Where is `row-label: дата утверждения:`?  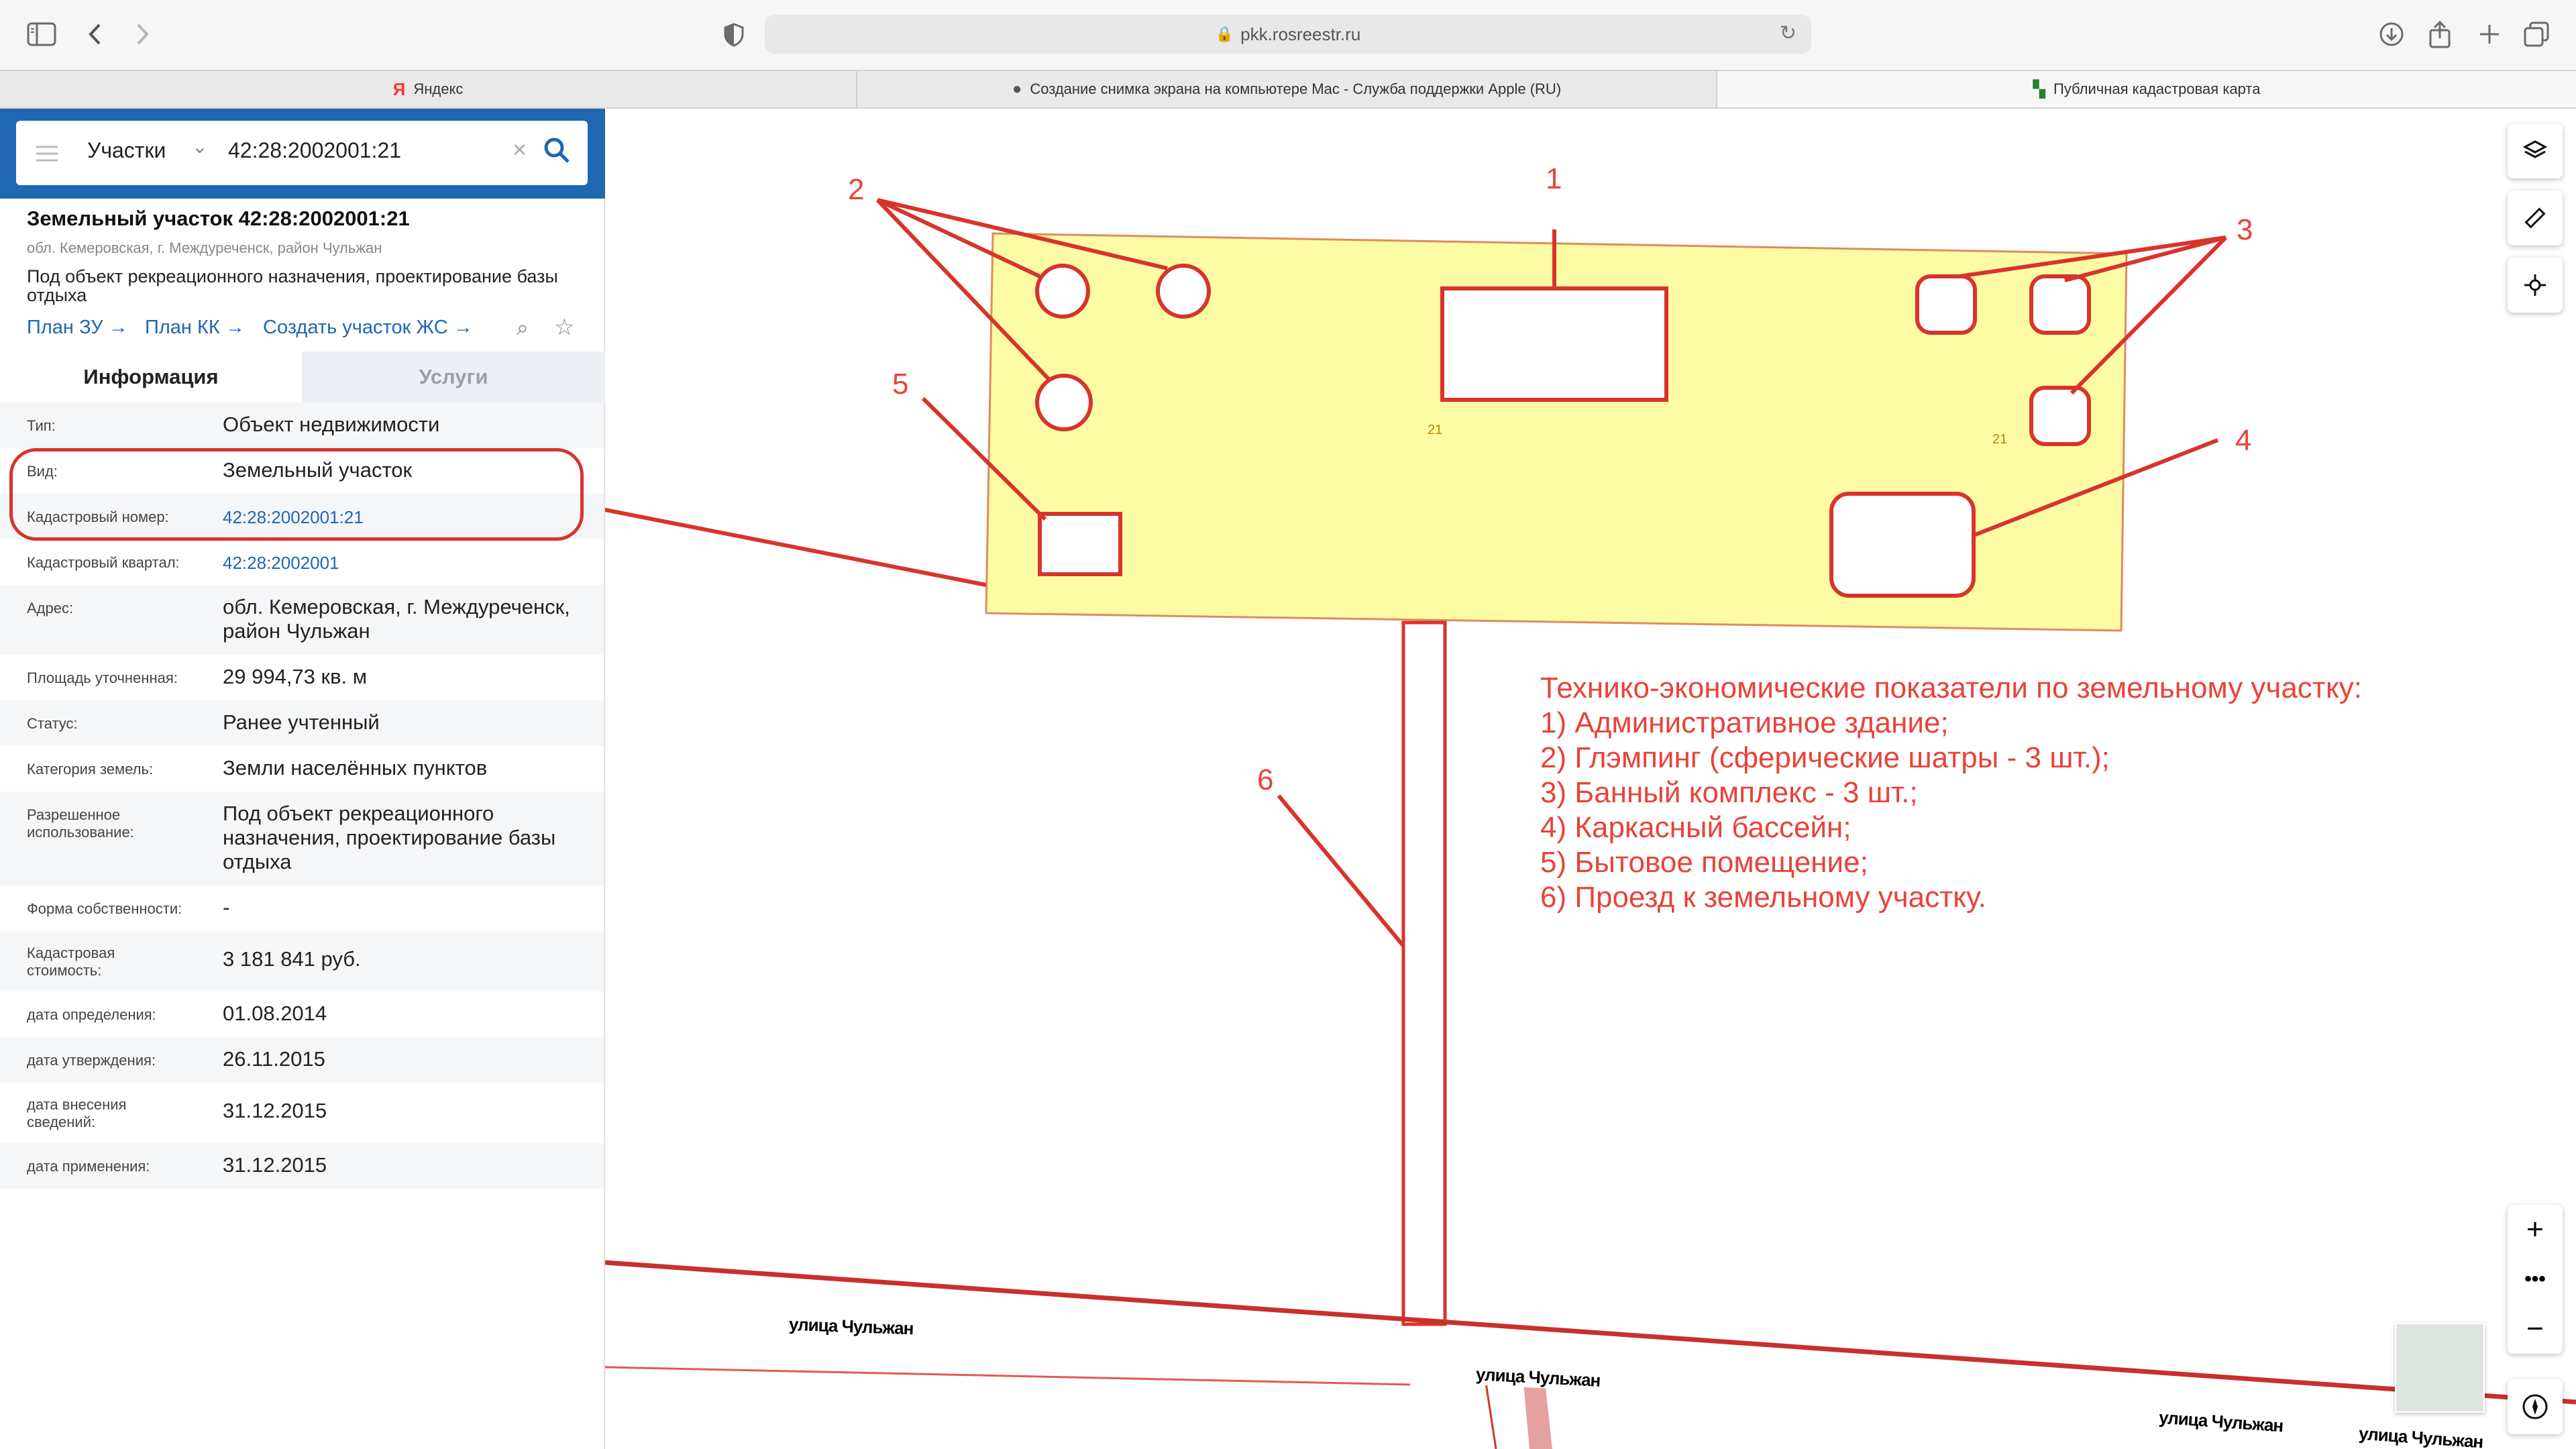
row-label: дата утверждения: is located at coordinates (91, 1060).